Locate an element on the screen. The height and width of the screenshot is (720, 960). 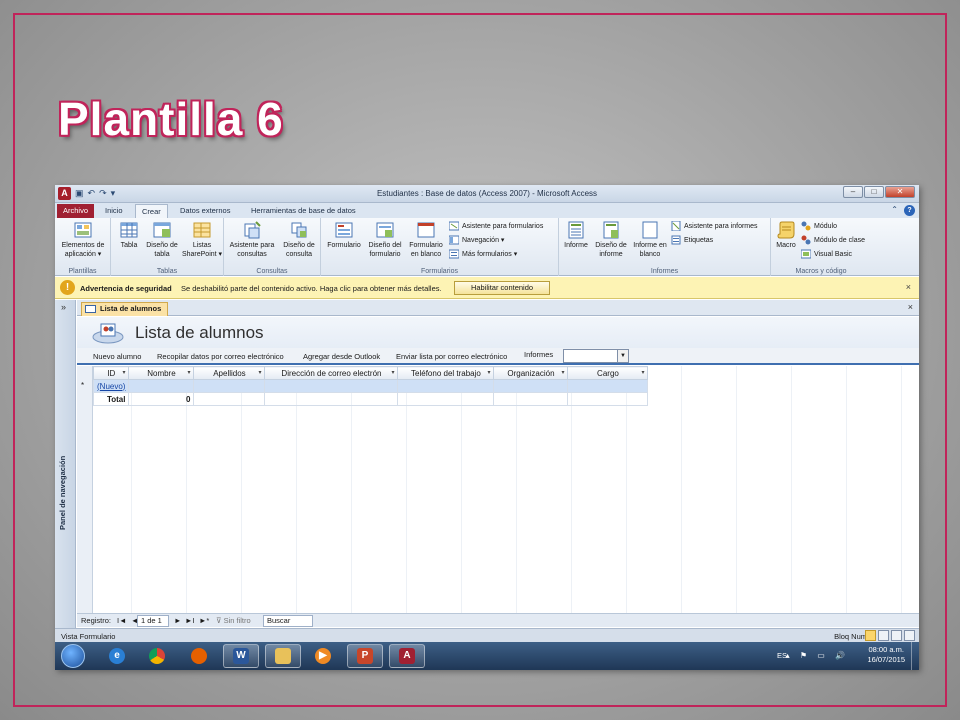
application-parts-button: Elementos de aplicación ▾ is located at coordinates (83, 239).